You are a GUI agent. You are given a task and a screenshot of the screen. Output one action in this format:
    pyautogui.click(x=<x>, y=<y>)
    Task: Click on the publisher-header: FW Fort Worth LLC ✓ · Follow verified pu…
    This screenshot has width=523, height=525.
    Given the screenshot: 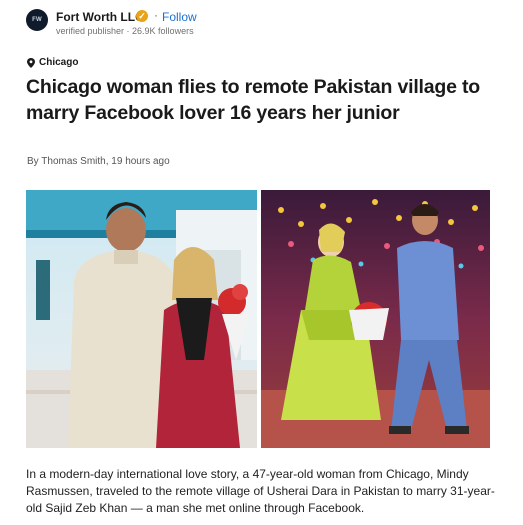 What is the action you would take?
    pyautogui.click(x=264, y=23)
    